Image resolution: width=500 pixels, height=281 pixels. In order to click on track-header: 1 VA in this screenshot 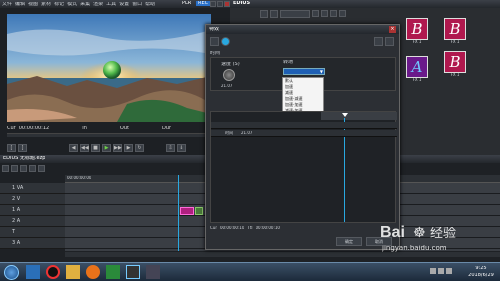, I will do `click(32, 188)`.